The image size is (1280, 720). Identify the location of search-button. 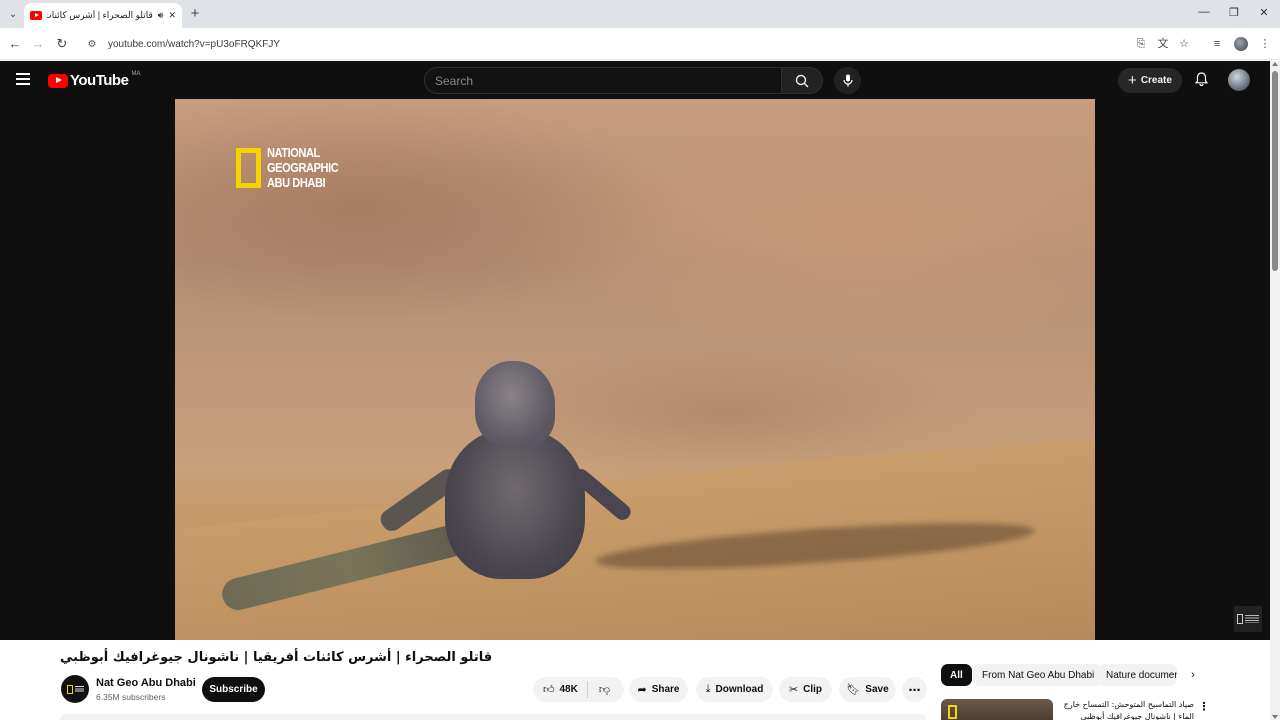
(802, 80).